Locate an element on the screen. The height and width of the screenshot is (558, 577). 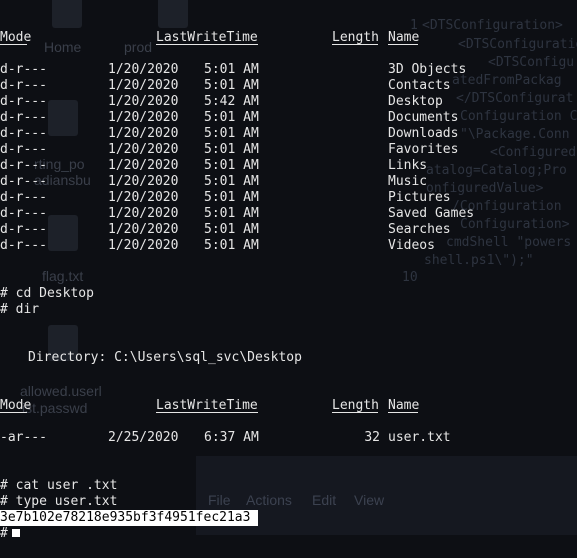
listing-row: d-r--- 1/20/2020 5:01 AM Searches is located at coordinates (288, 230).